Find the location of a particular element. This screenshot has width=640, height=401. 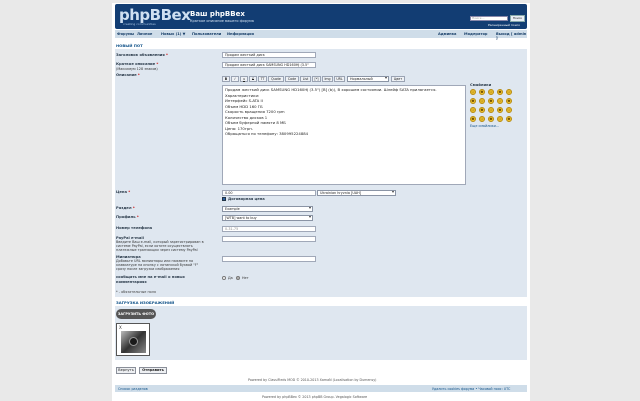

profile-select: [WTB] want to buy is located at coordinates (267, 218).